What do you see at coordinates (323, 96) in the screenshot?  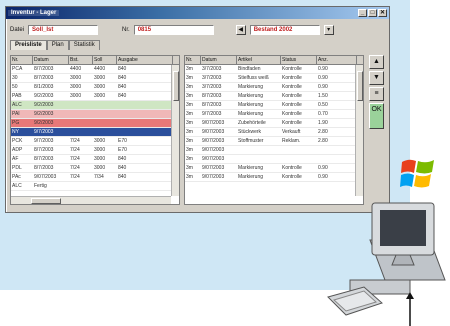 I see `table-cell: 1.50` at bounding box center [323, 96].